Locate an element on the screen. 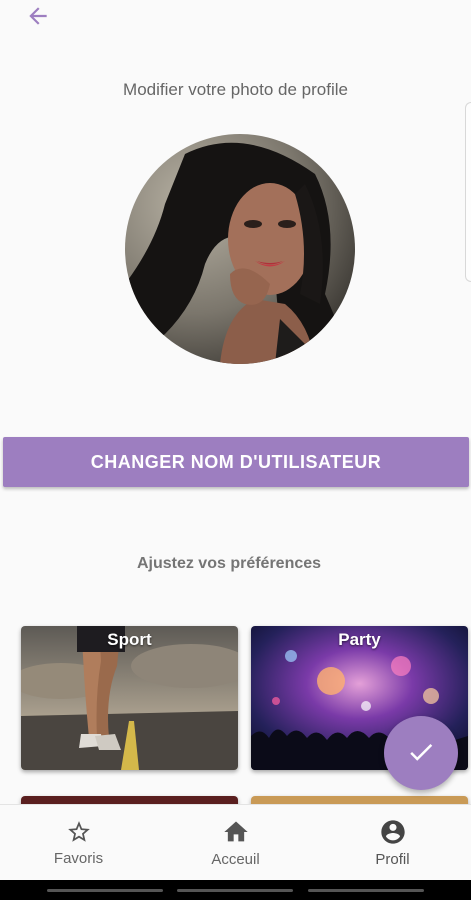 This screenshot has height=900, width=471. nav-item-profil: Profil is located at coordinates (392, 842).